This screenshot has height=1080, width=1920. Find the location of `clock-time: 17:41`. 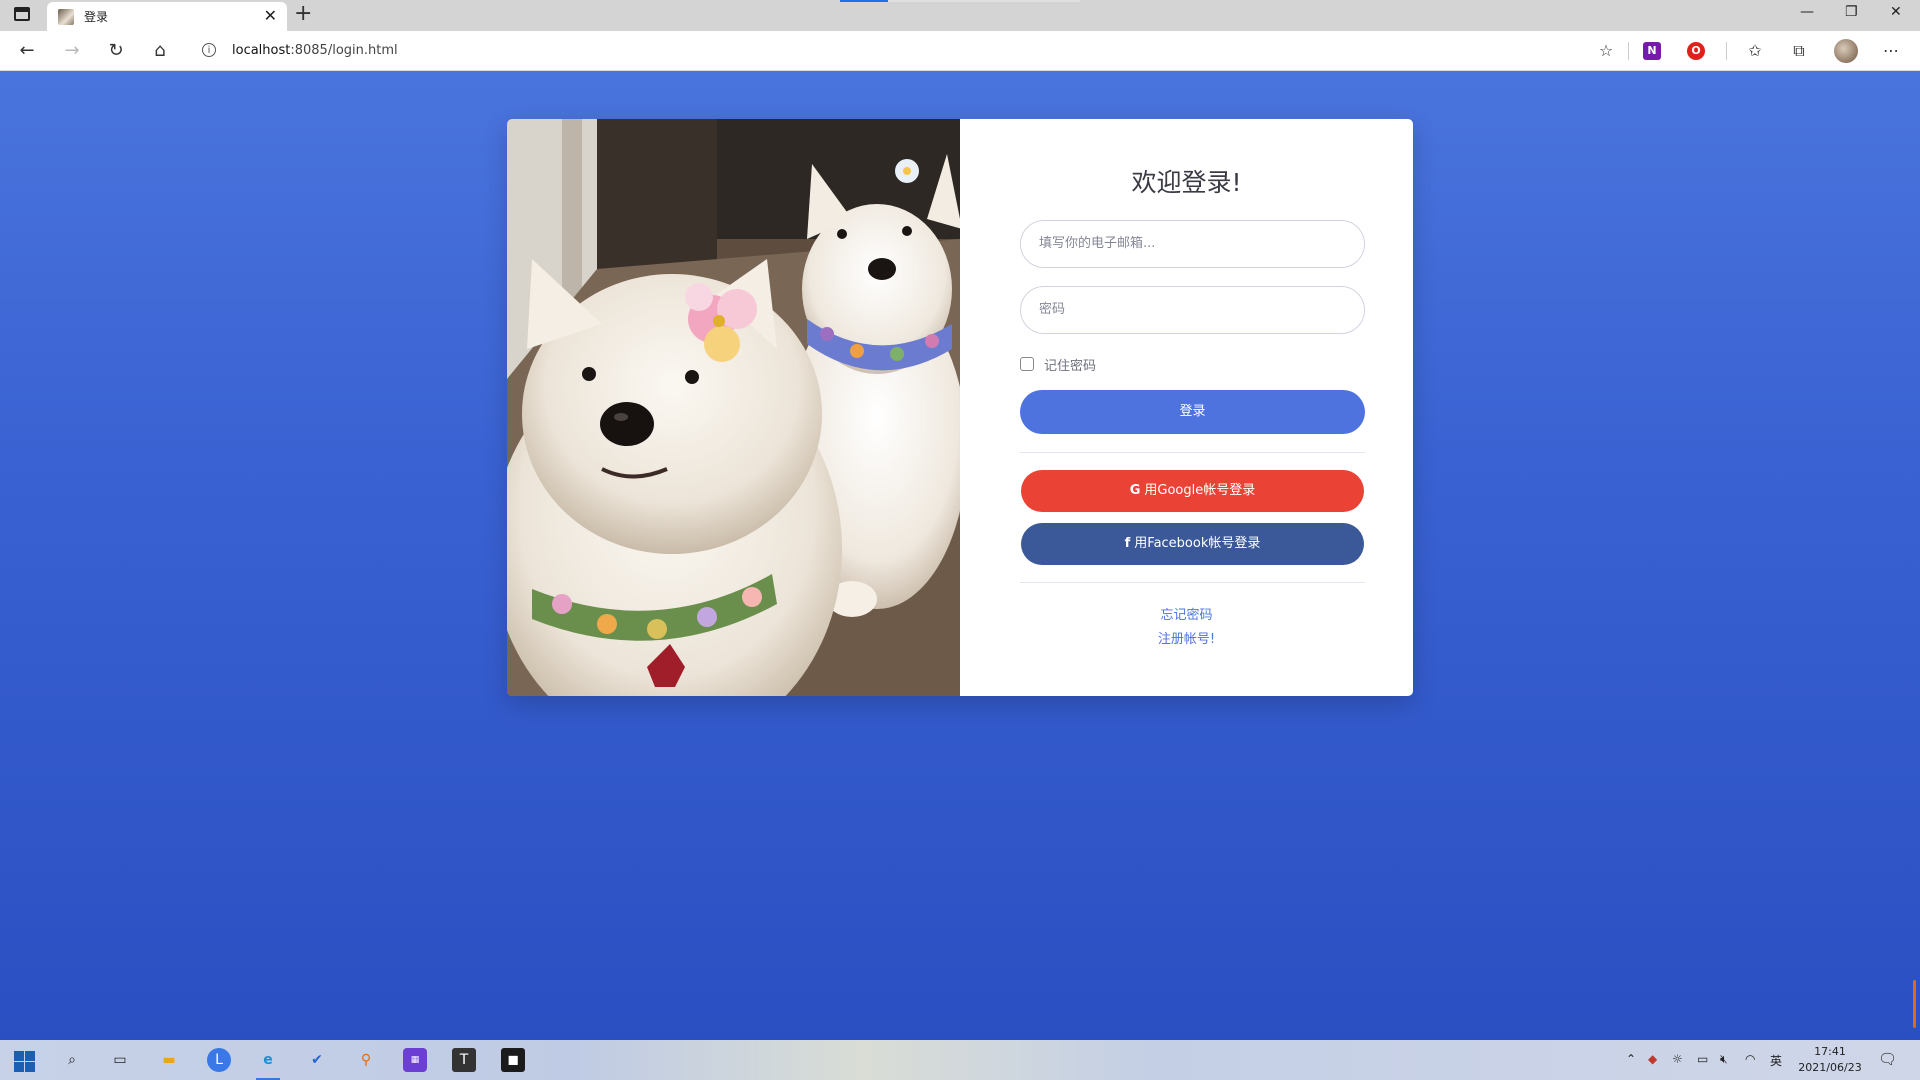

clock-time: 17:41 is located at coordinates (1830, 1051).